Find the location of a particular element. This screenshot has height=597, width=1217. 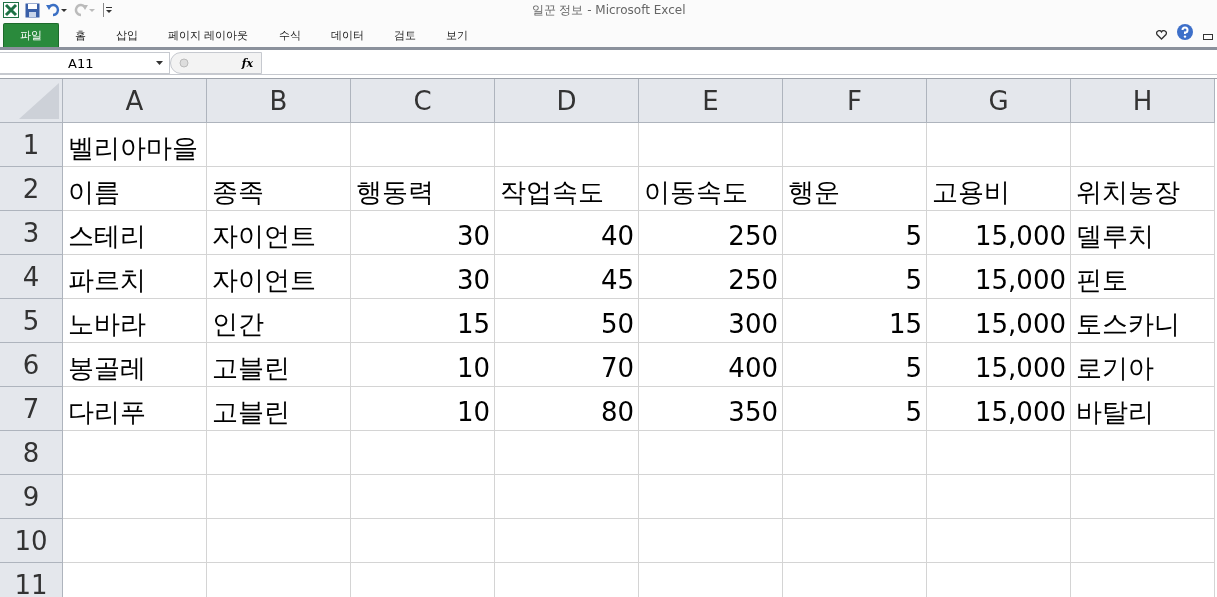

ribbon-tab: 데이터 is located at coordinates (347, 35).